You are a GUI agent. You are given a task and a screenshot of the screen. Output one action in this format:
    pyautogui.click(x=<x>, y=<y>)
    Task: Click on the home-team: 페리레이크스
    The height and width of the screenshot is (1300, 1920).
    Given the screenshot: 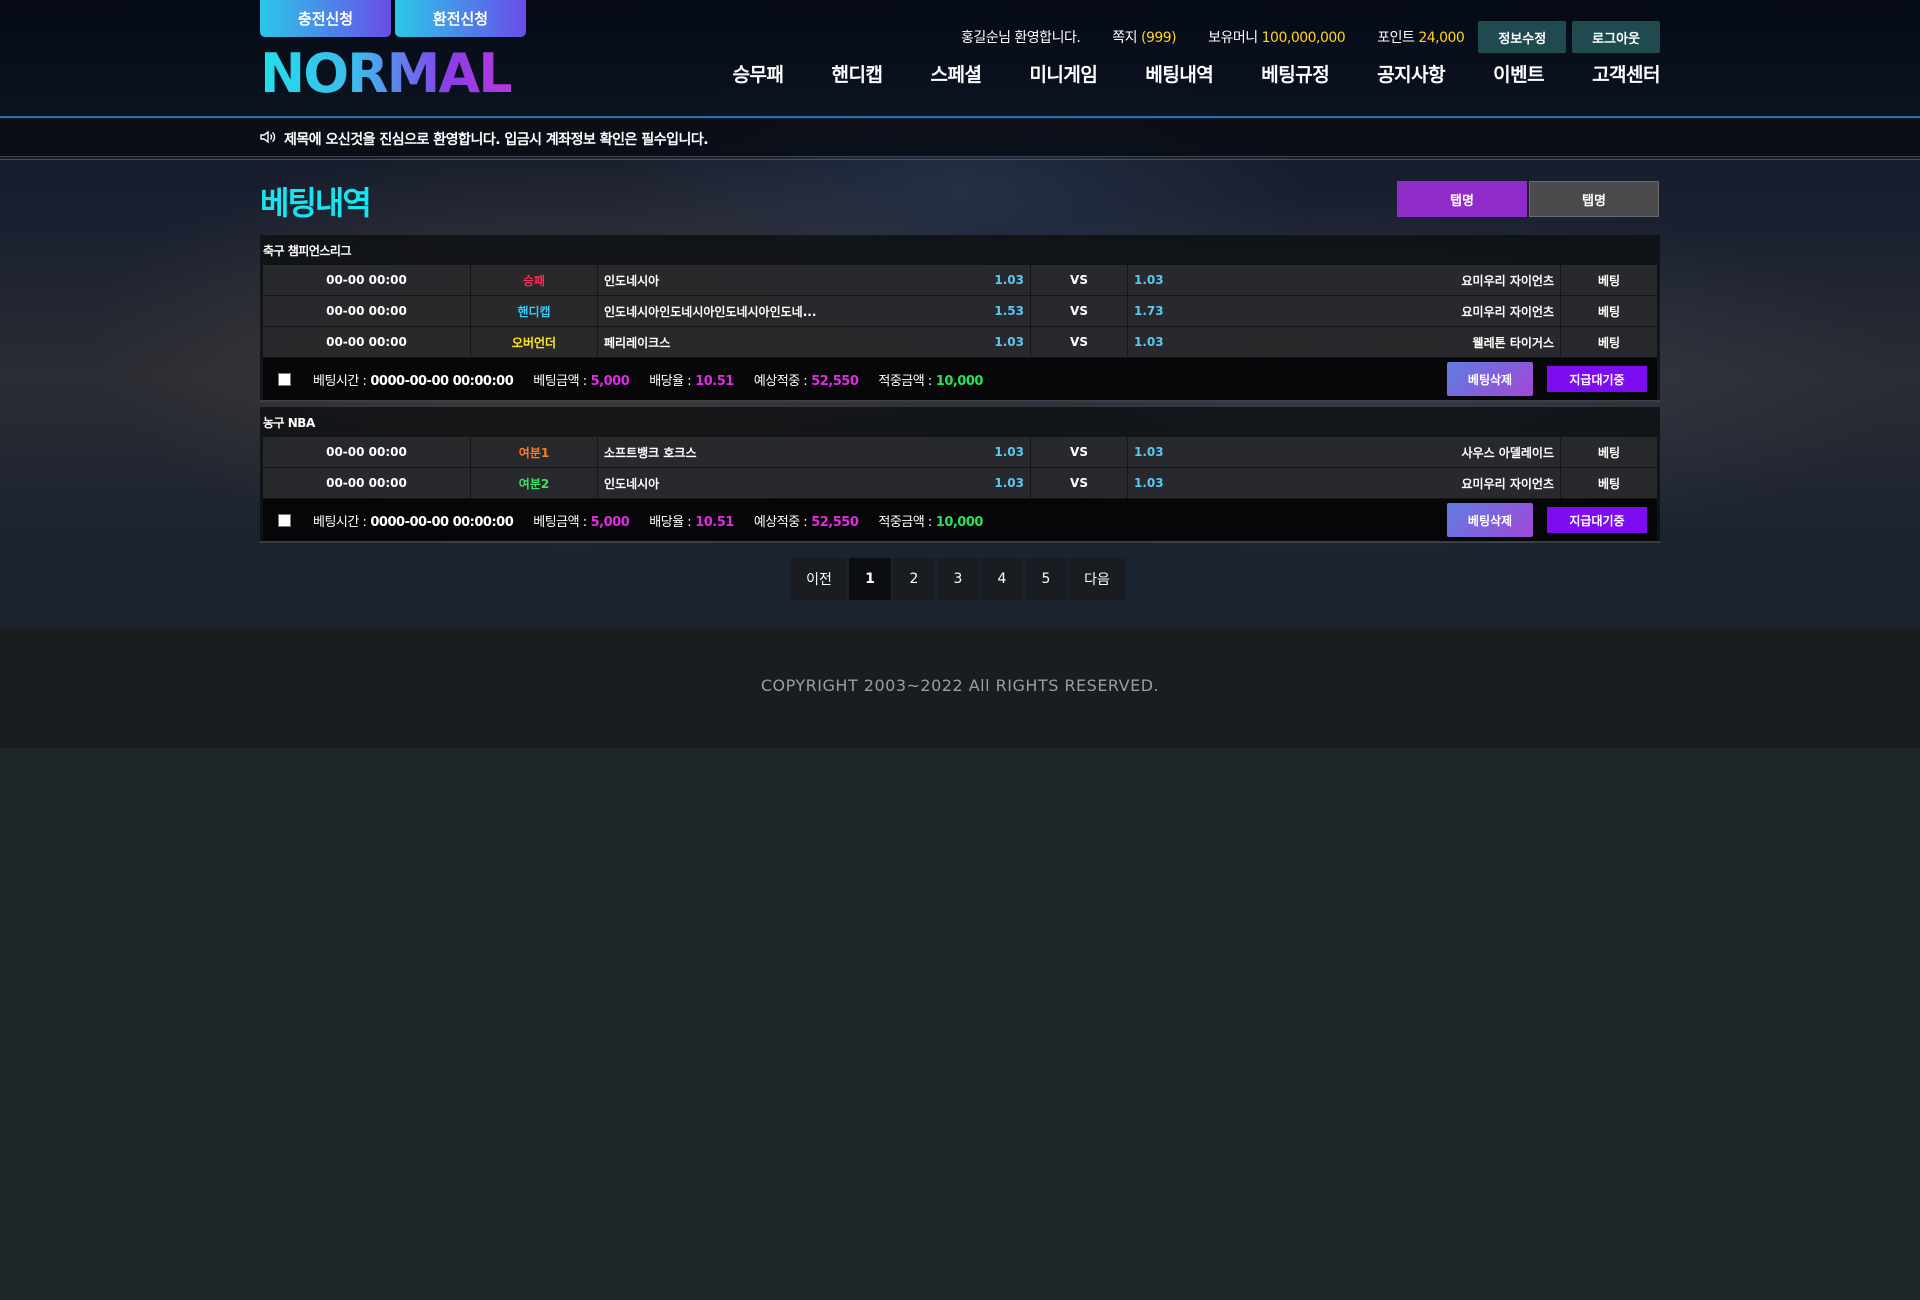 What is the action you would take?
    pyautogui.click(x=637, y=342)
    